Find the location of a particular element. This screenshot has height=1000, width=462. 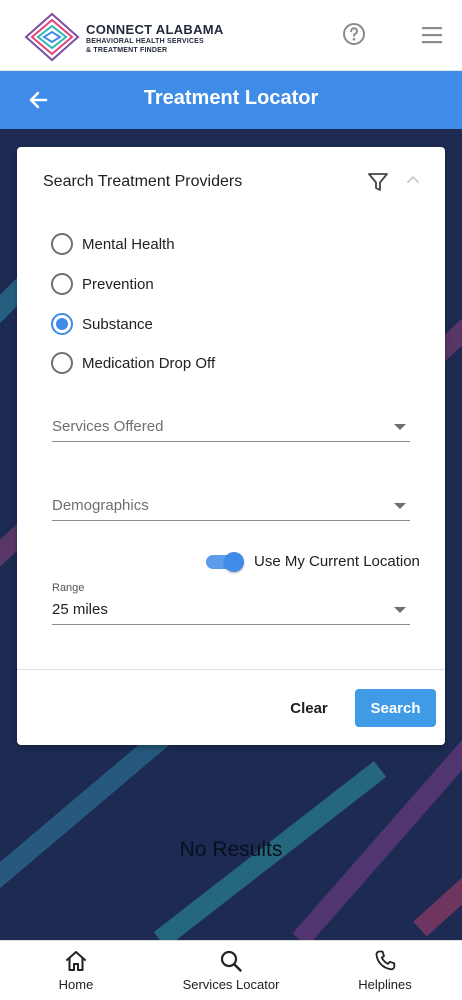

current-location-toggle is located at coordinates (225, 562).